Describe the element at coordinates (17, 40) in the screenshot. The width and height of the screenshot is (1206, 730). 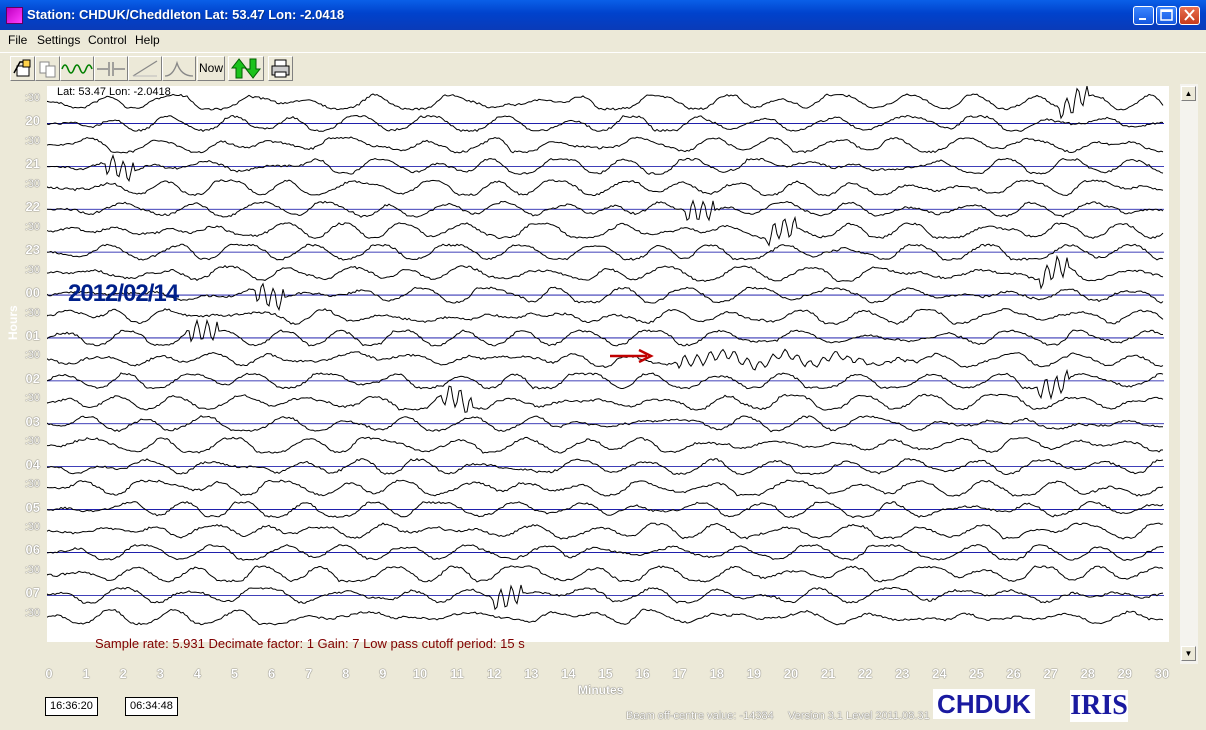
I see `menu-file: File` at that location.